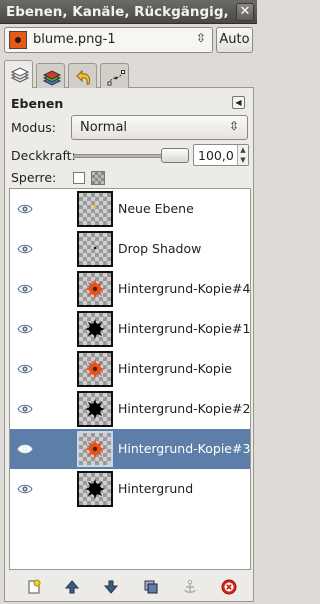  I want to click on anchor-layer-button, so click(190, 587).